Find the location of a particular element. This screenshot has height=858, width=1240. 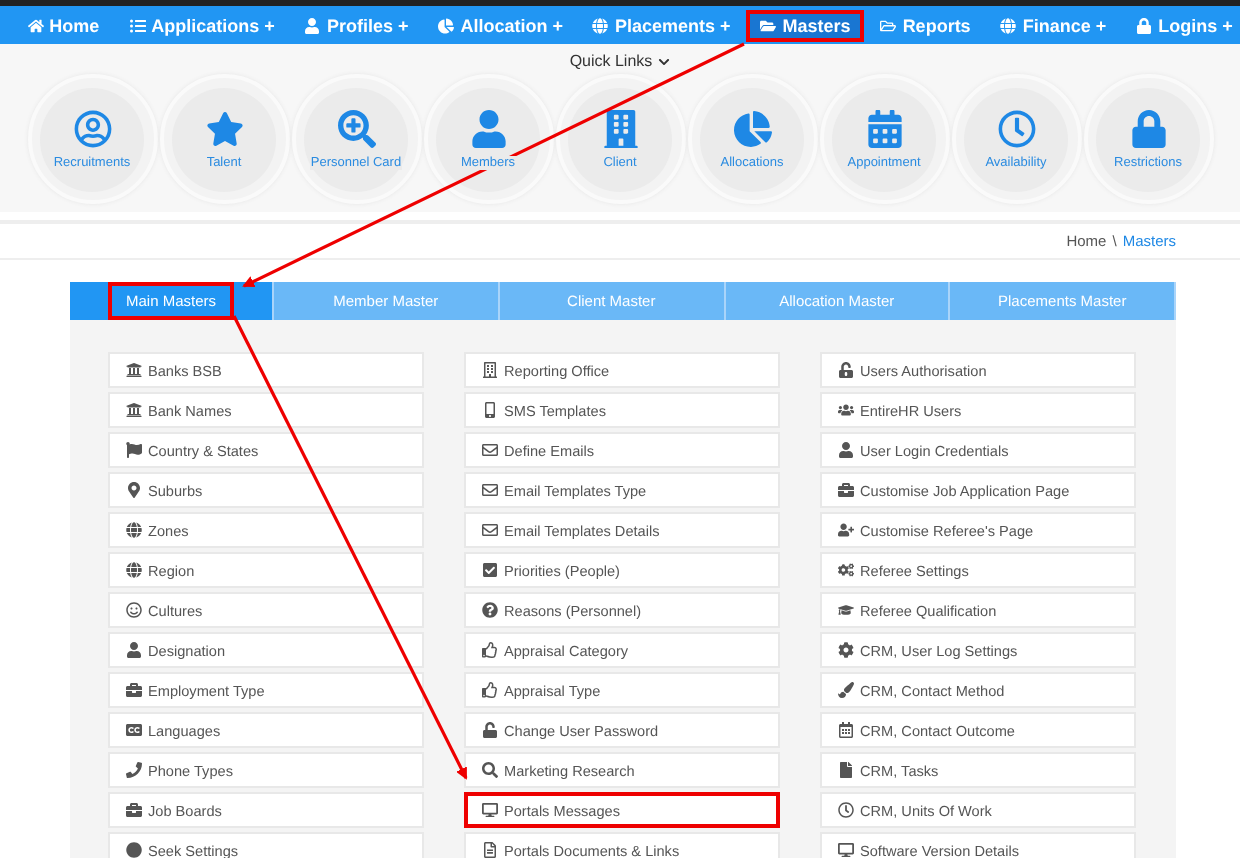

users-icon is located at coordinates (846, 410).